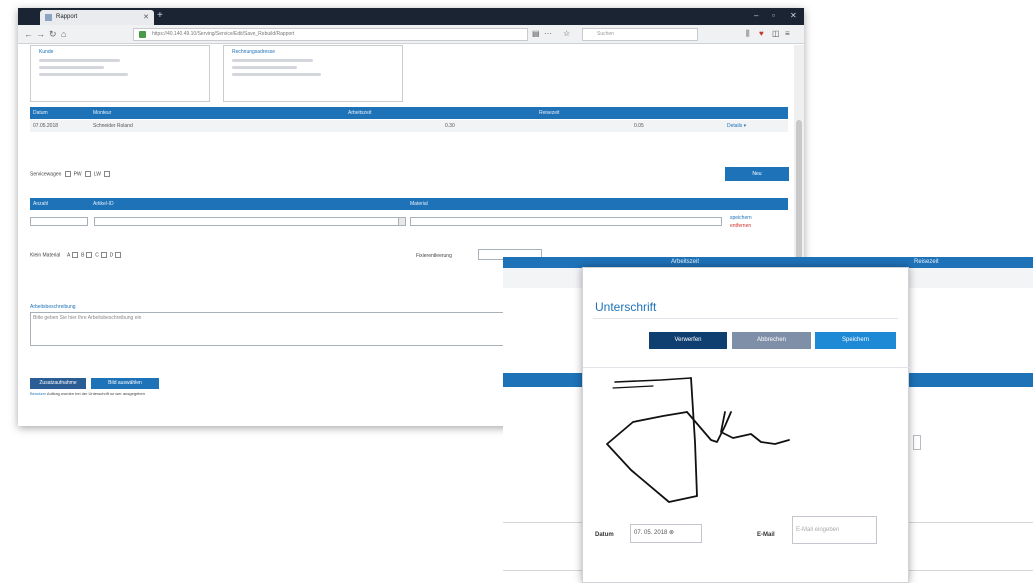  What do you see at coordinates (111, 255) in the screenshot?
I see `option-d: D` at bounding box center [111, 255].